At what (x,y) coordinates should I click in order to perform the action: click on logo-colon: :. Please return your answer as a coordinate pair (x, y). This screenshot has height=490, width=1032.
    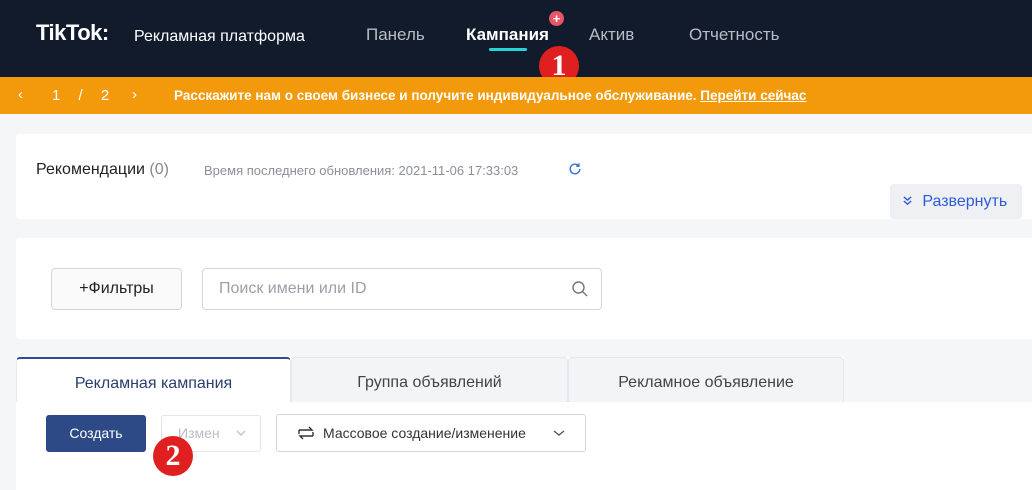
    Looking at the image, I should click on (105, 32).